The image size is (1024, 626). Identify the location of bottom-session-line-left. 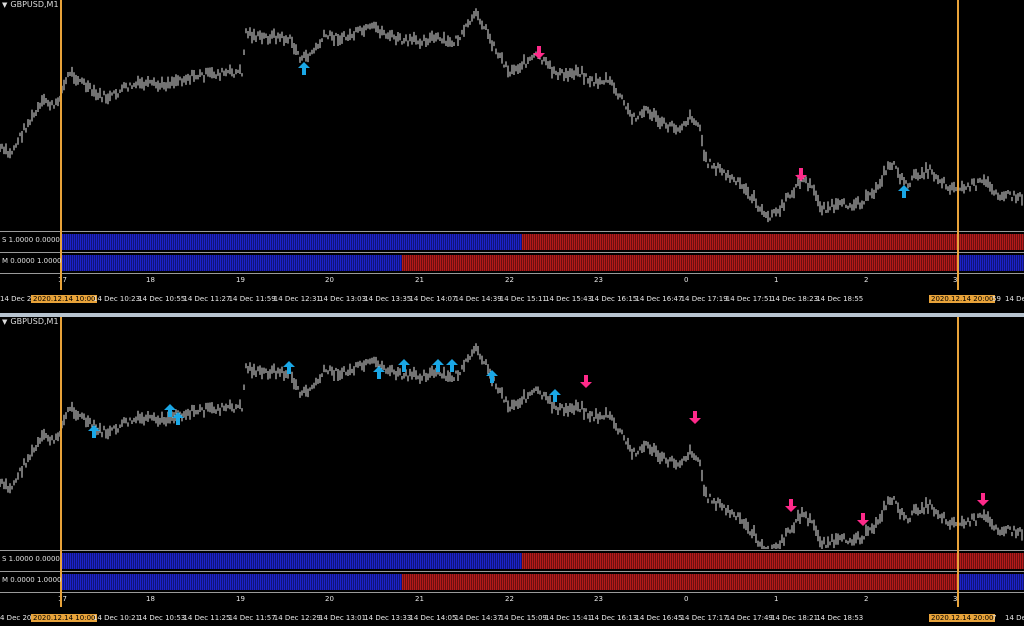
(61, 462).